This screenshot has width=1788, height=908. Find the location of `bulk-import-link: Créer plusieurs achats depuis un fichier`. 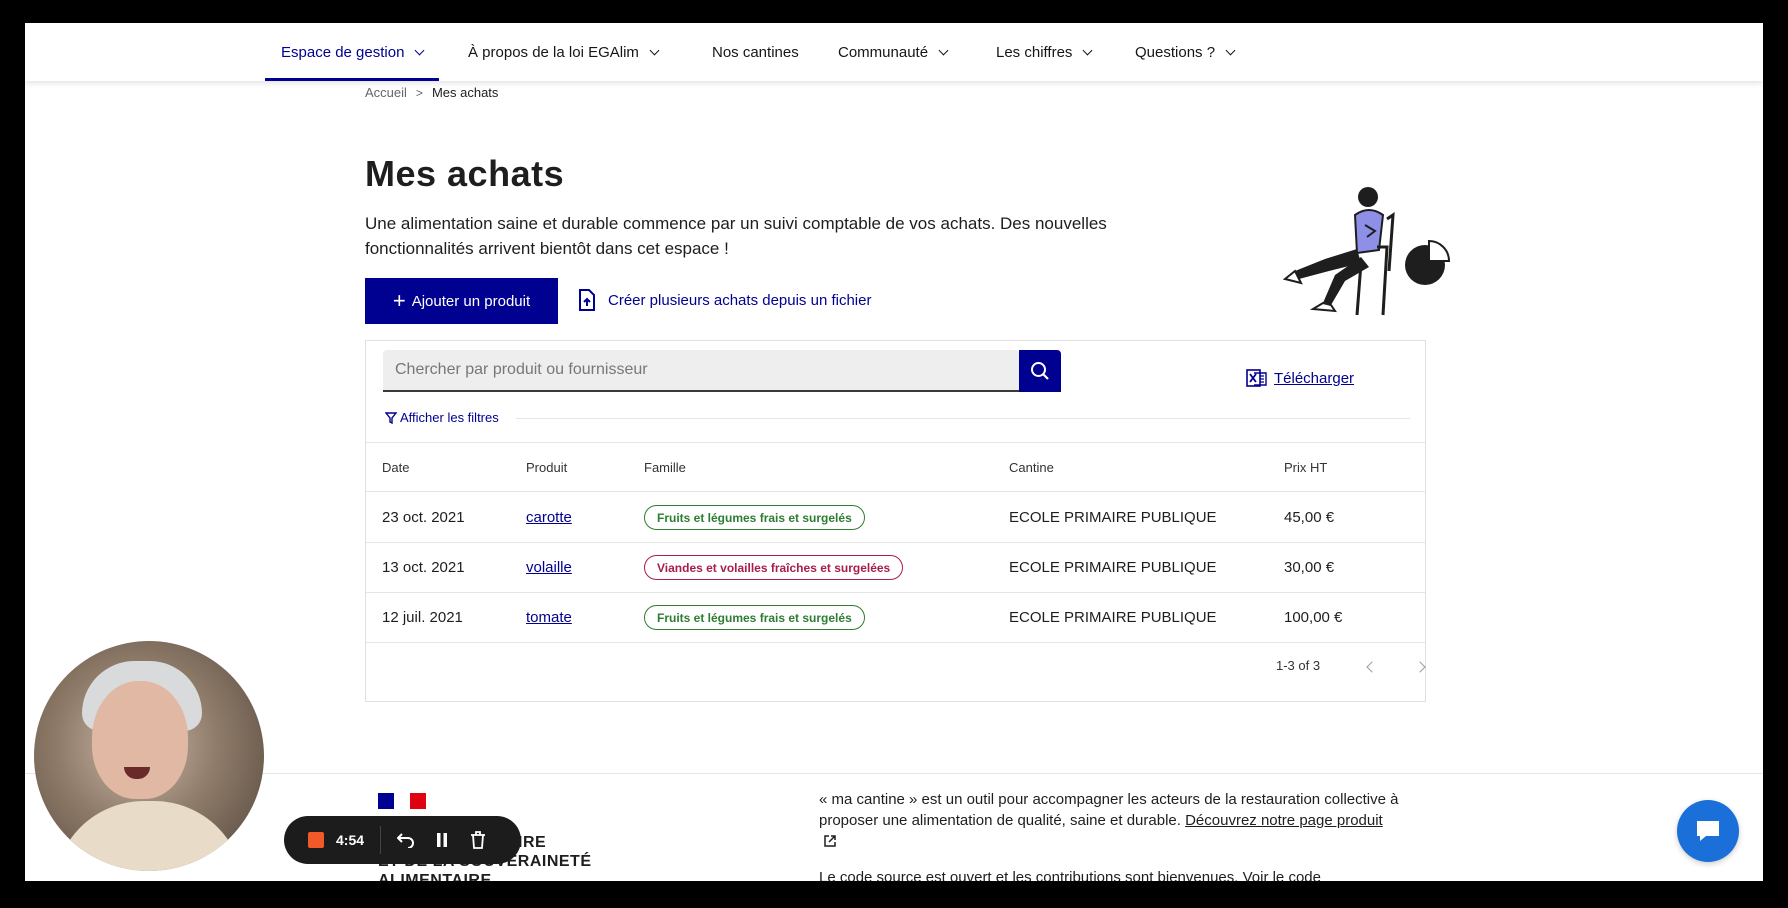

bulk-import-link: Créer plusieurs achats depuis un fichier is located at coordinates (724, 300).